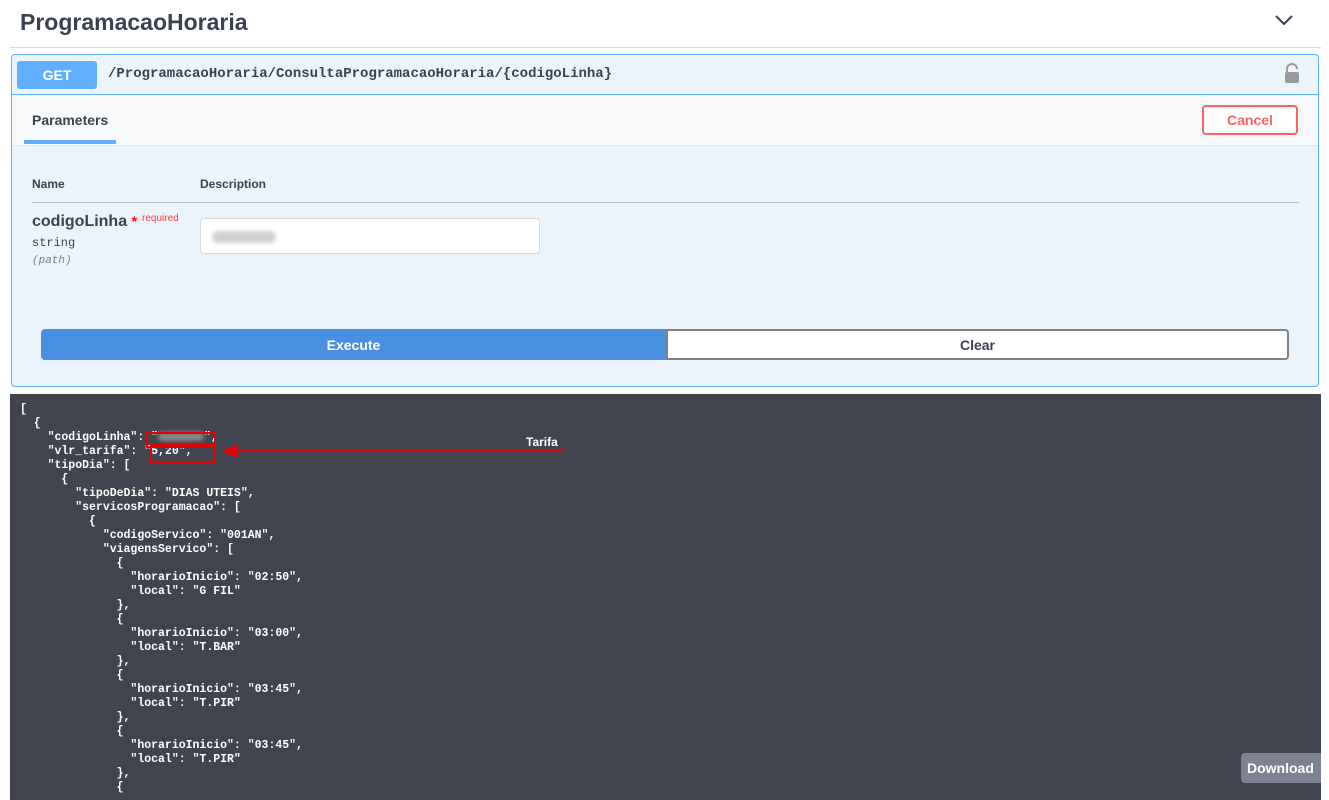  Describe the element at coordinates (52, 261) in the screenshot. I see `parameter-location: (path)` at that location.